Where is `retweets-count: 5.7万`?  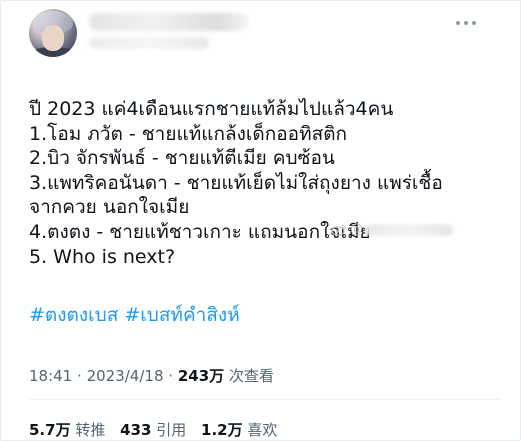 retweets-count: 5.7万 is located at coordinates (50, 430).